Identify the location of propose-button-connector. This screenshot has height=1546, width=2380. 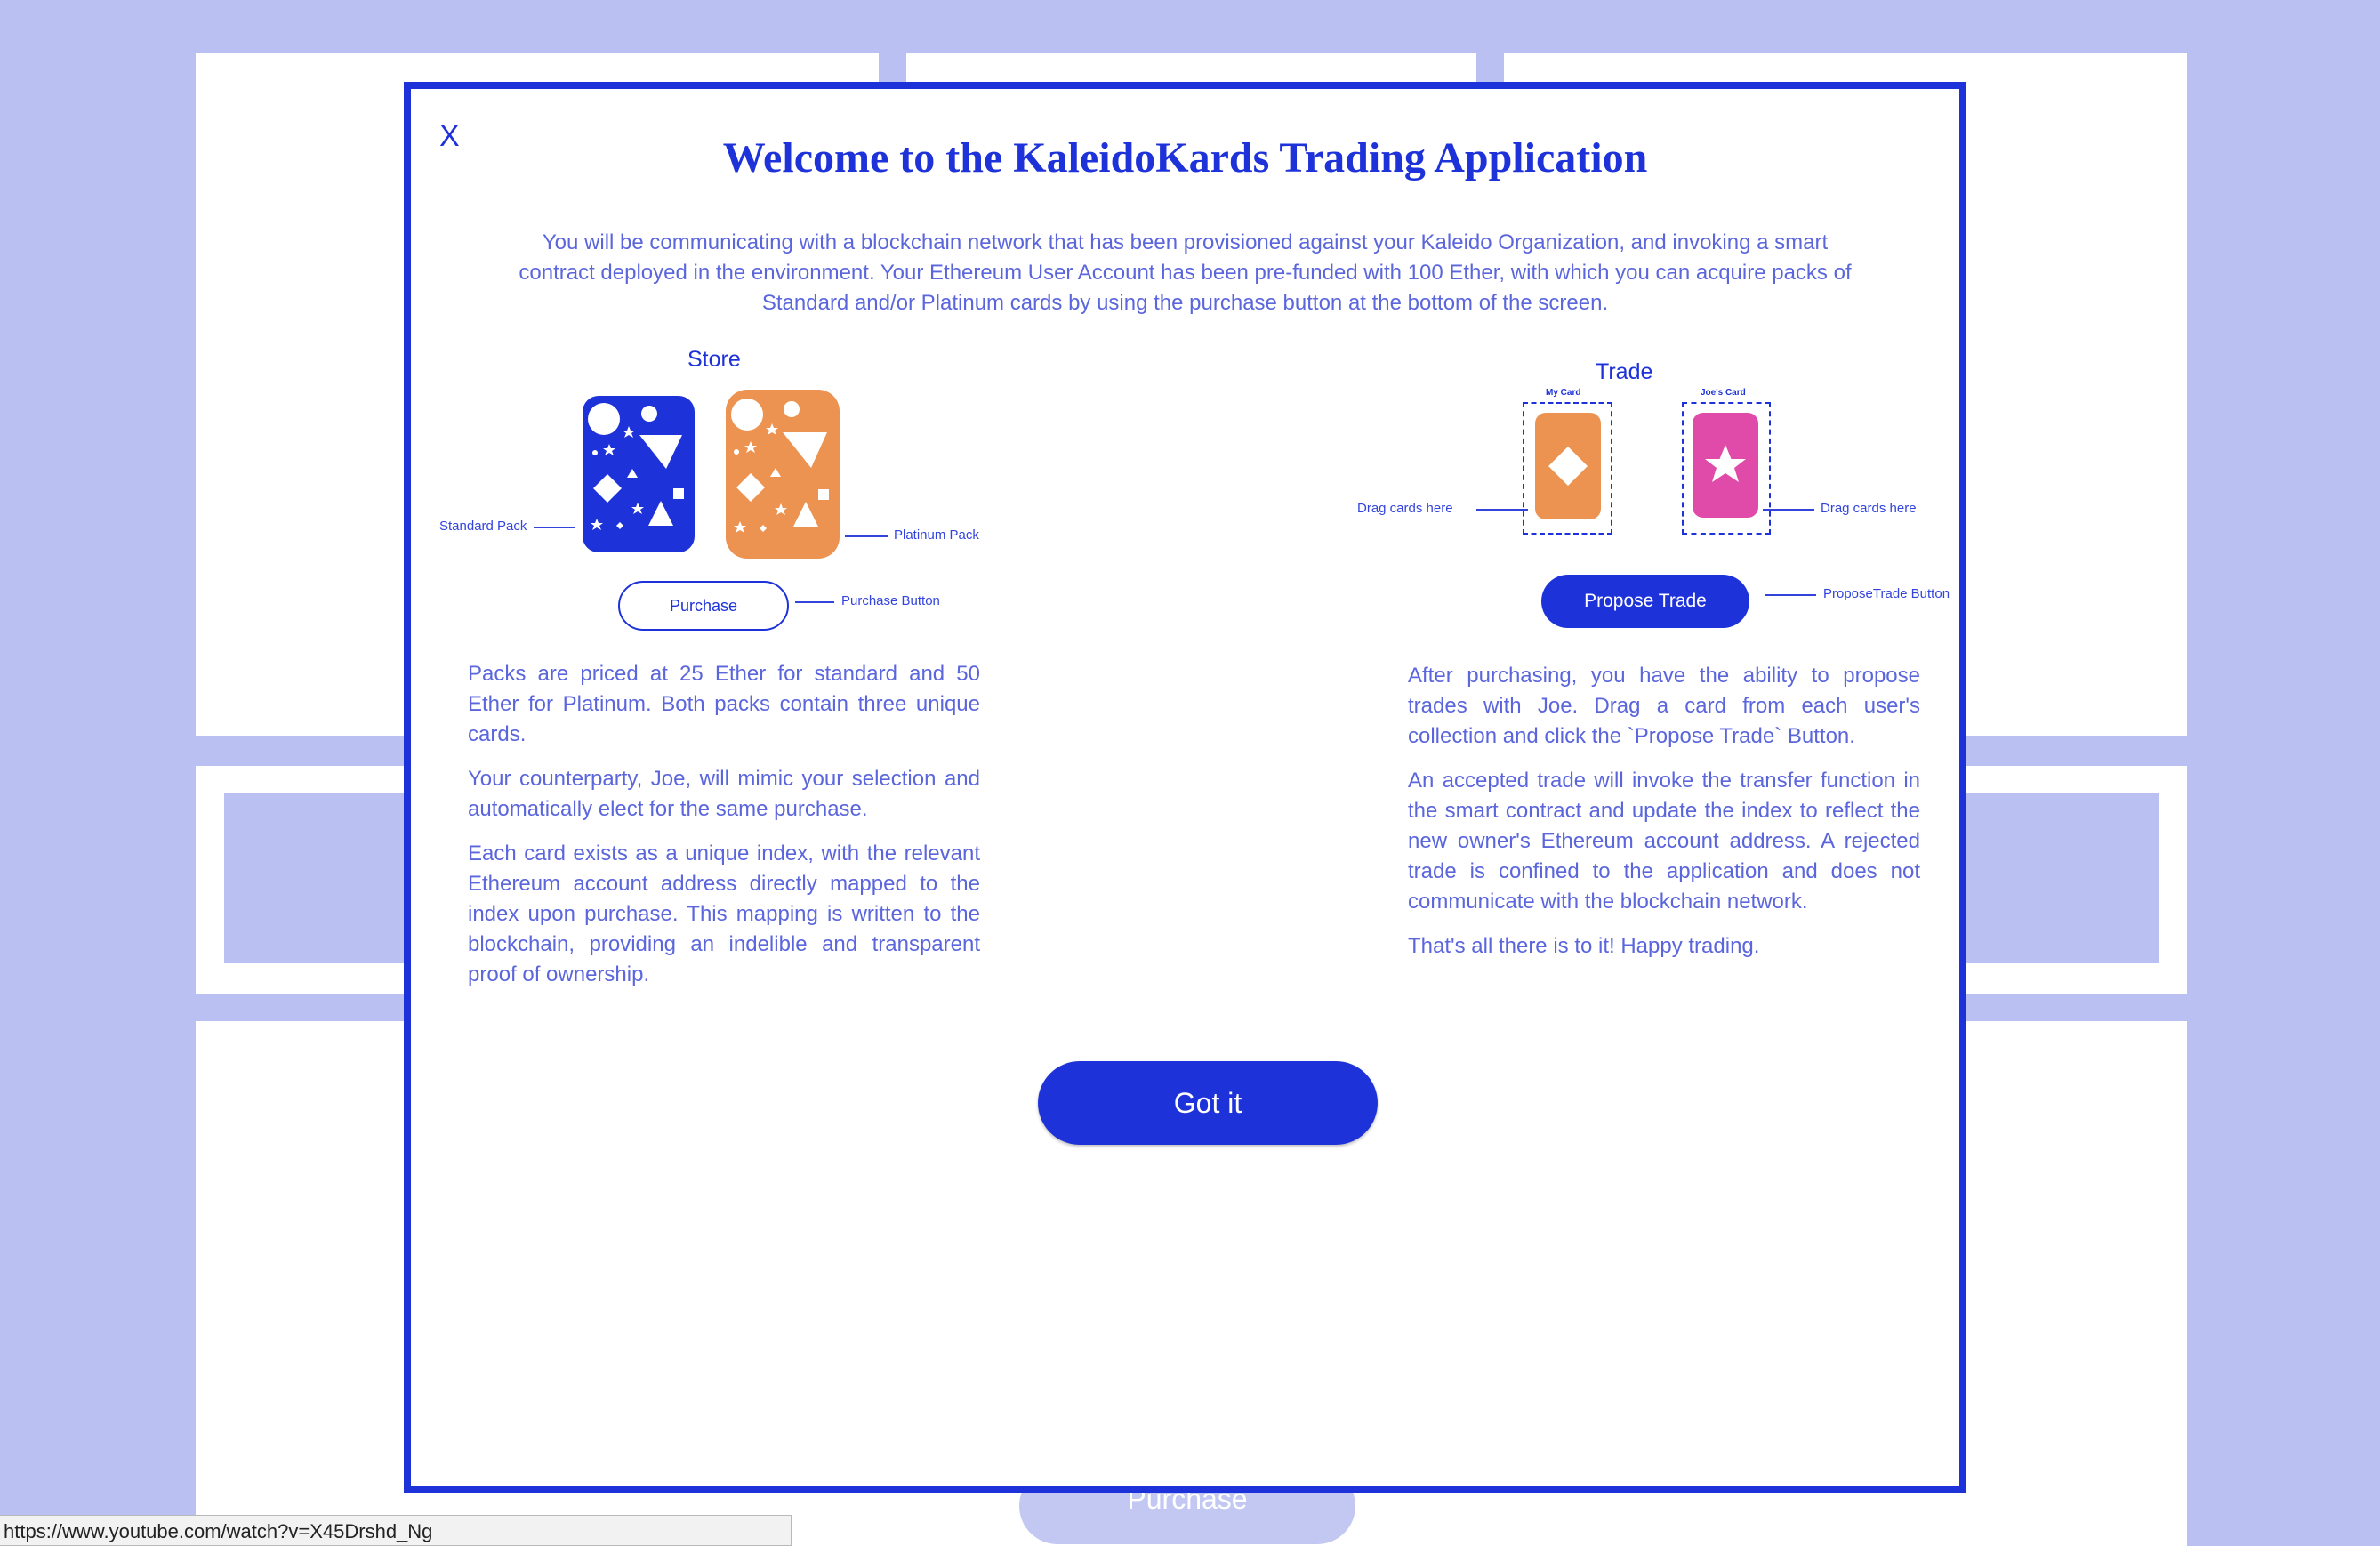
(1790, 595).